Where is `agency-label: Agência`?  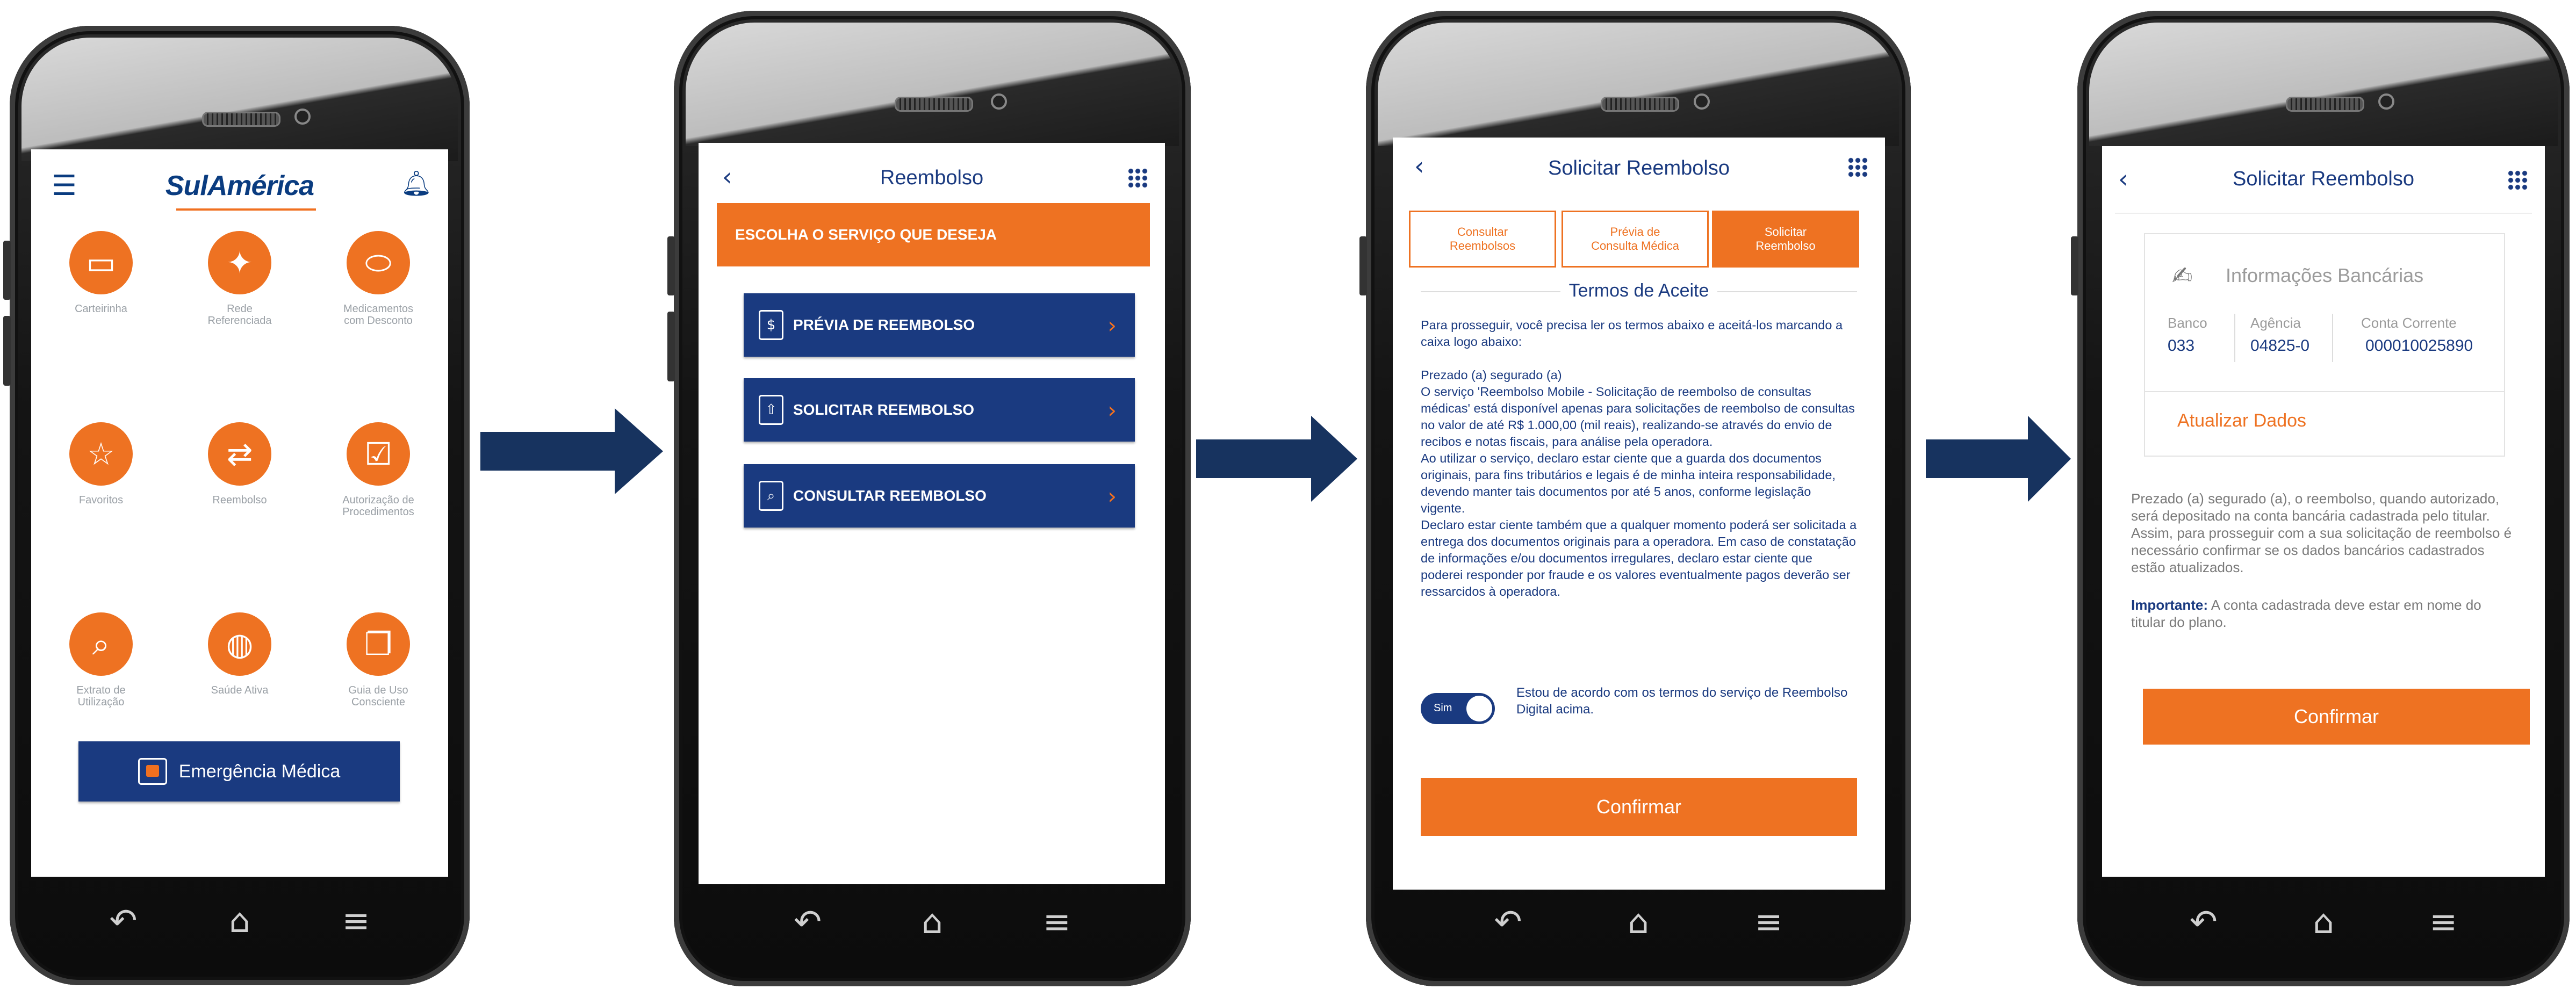
agency-label: Agência is located at coordinates (2276, 323).